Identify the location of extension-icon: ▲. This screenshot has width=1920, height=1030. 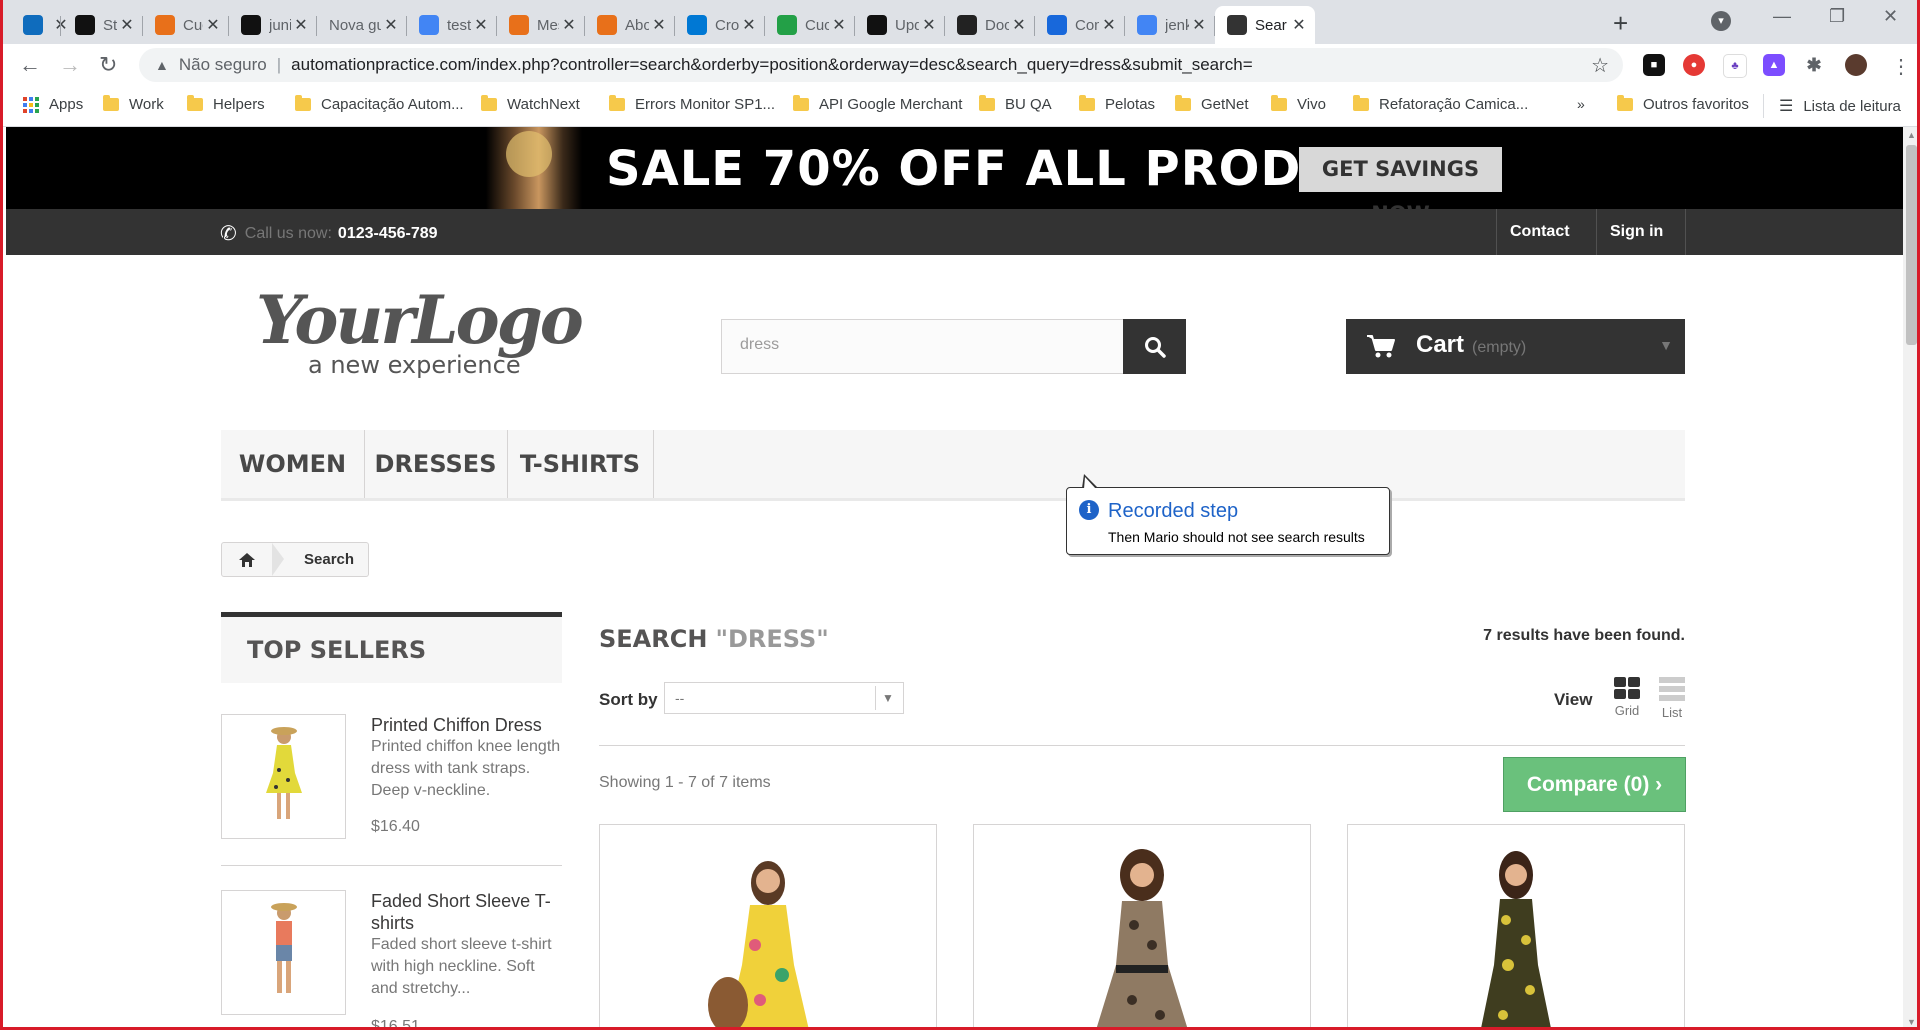
(1774, 65).